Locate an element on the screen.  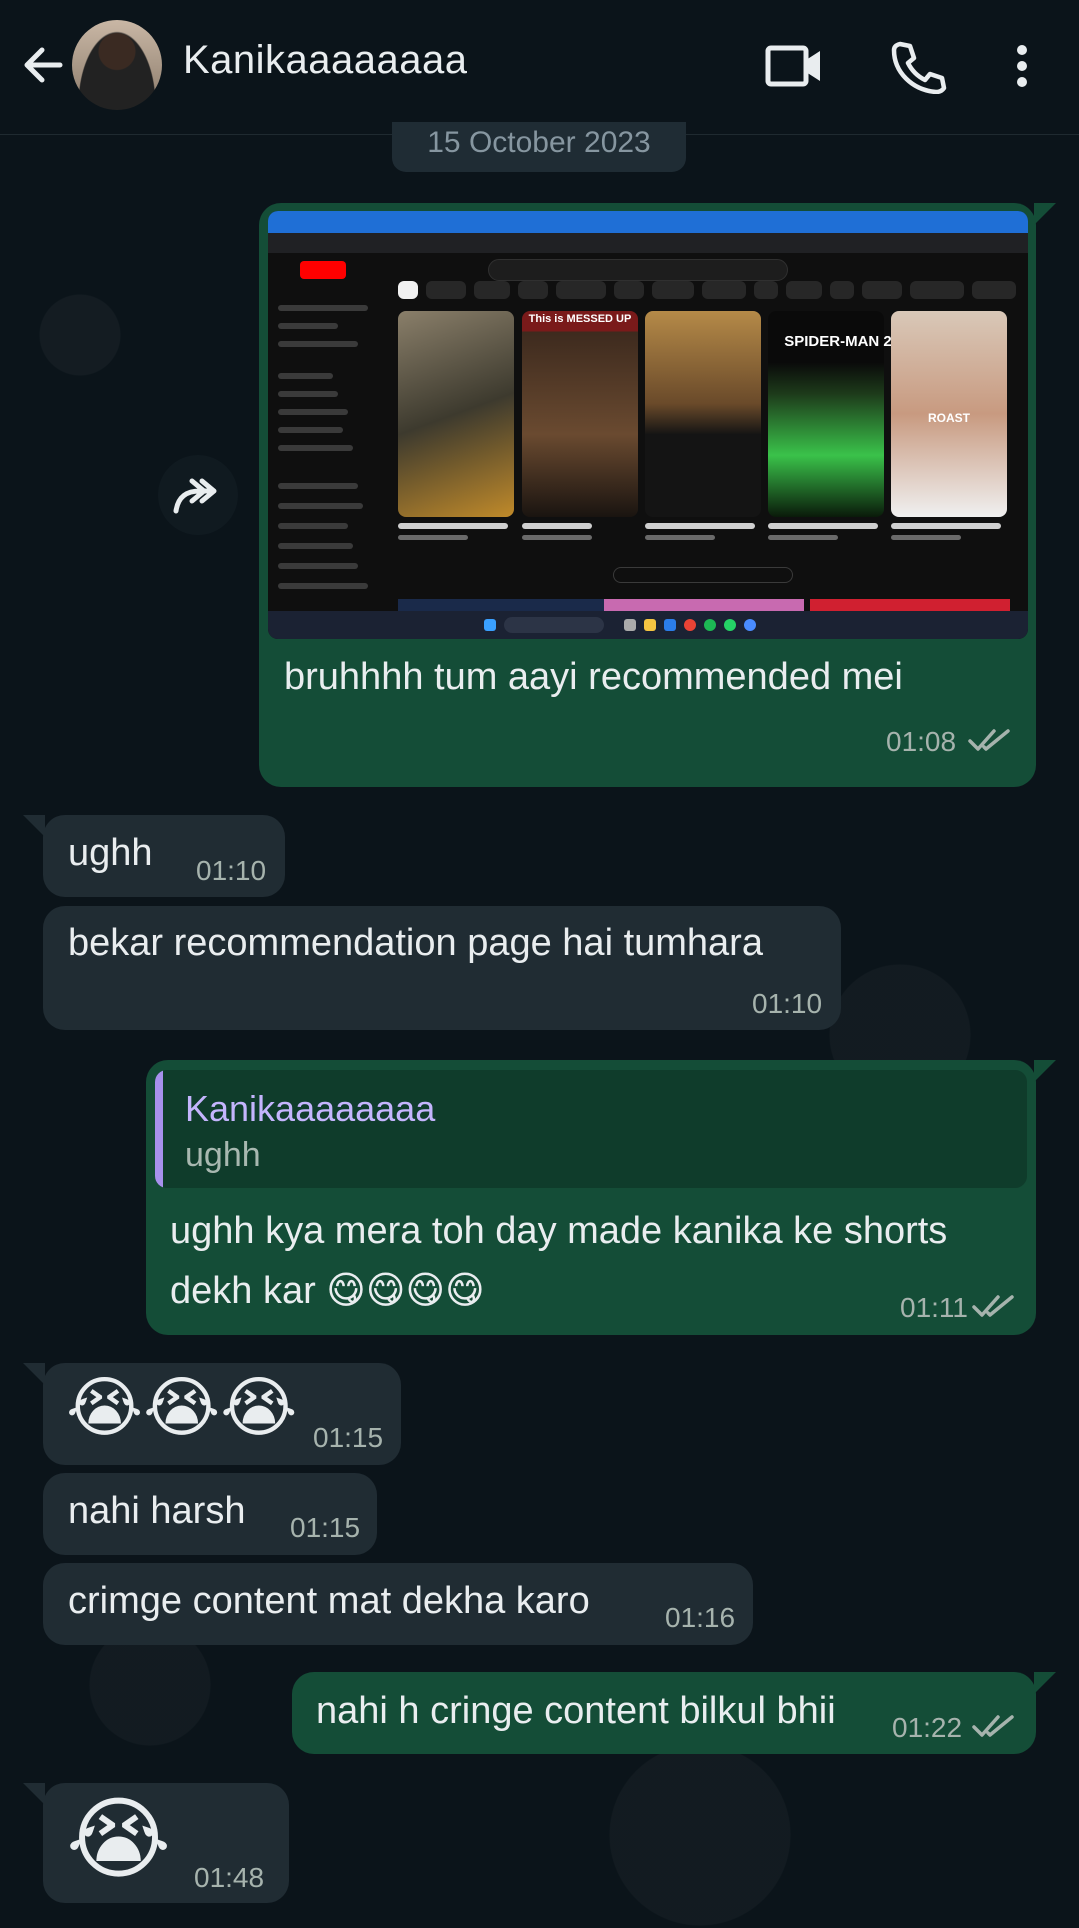
message-text-line-2: dekh kar 😋😋😋😋 is located at coordinates (327, 1291).